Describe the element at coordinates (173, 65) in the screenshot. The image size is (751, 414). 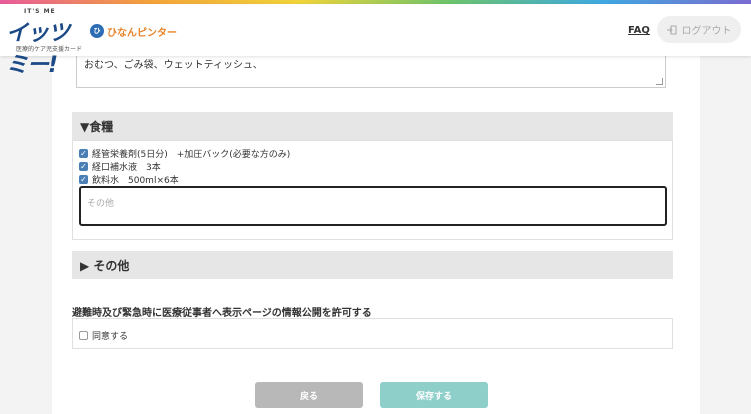
I see `supplies-textarea-value: おむつ、ごみ袋、ウェットティッシュ、` at that location.